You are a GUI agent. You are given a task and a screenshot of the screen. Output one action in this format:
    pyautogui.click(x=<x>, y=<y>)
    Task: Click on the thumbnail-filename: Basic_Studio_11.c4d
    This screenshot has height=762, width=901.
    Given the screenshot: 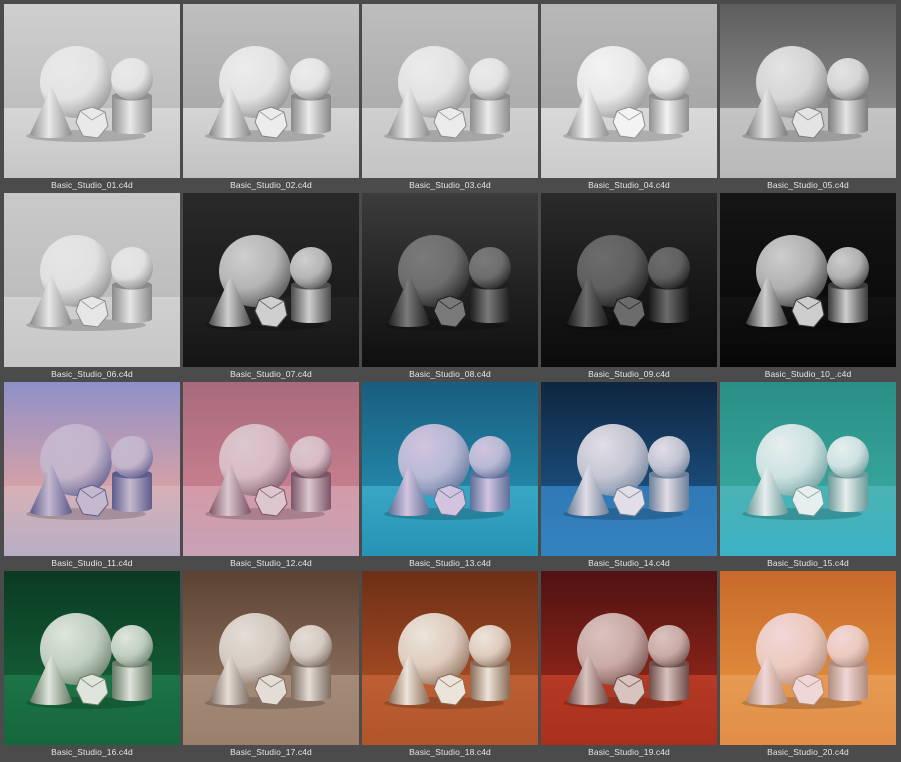 What is the action you would take?
    pyautogui.click(x=92, y=563)
    